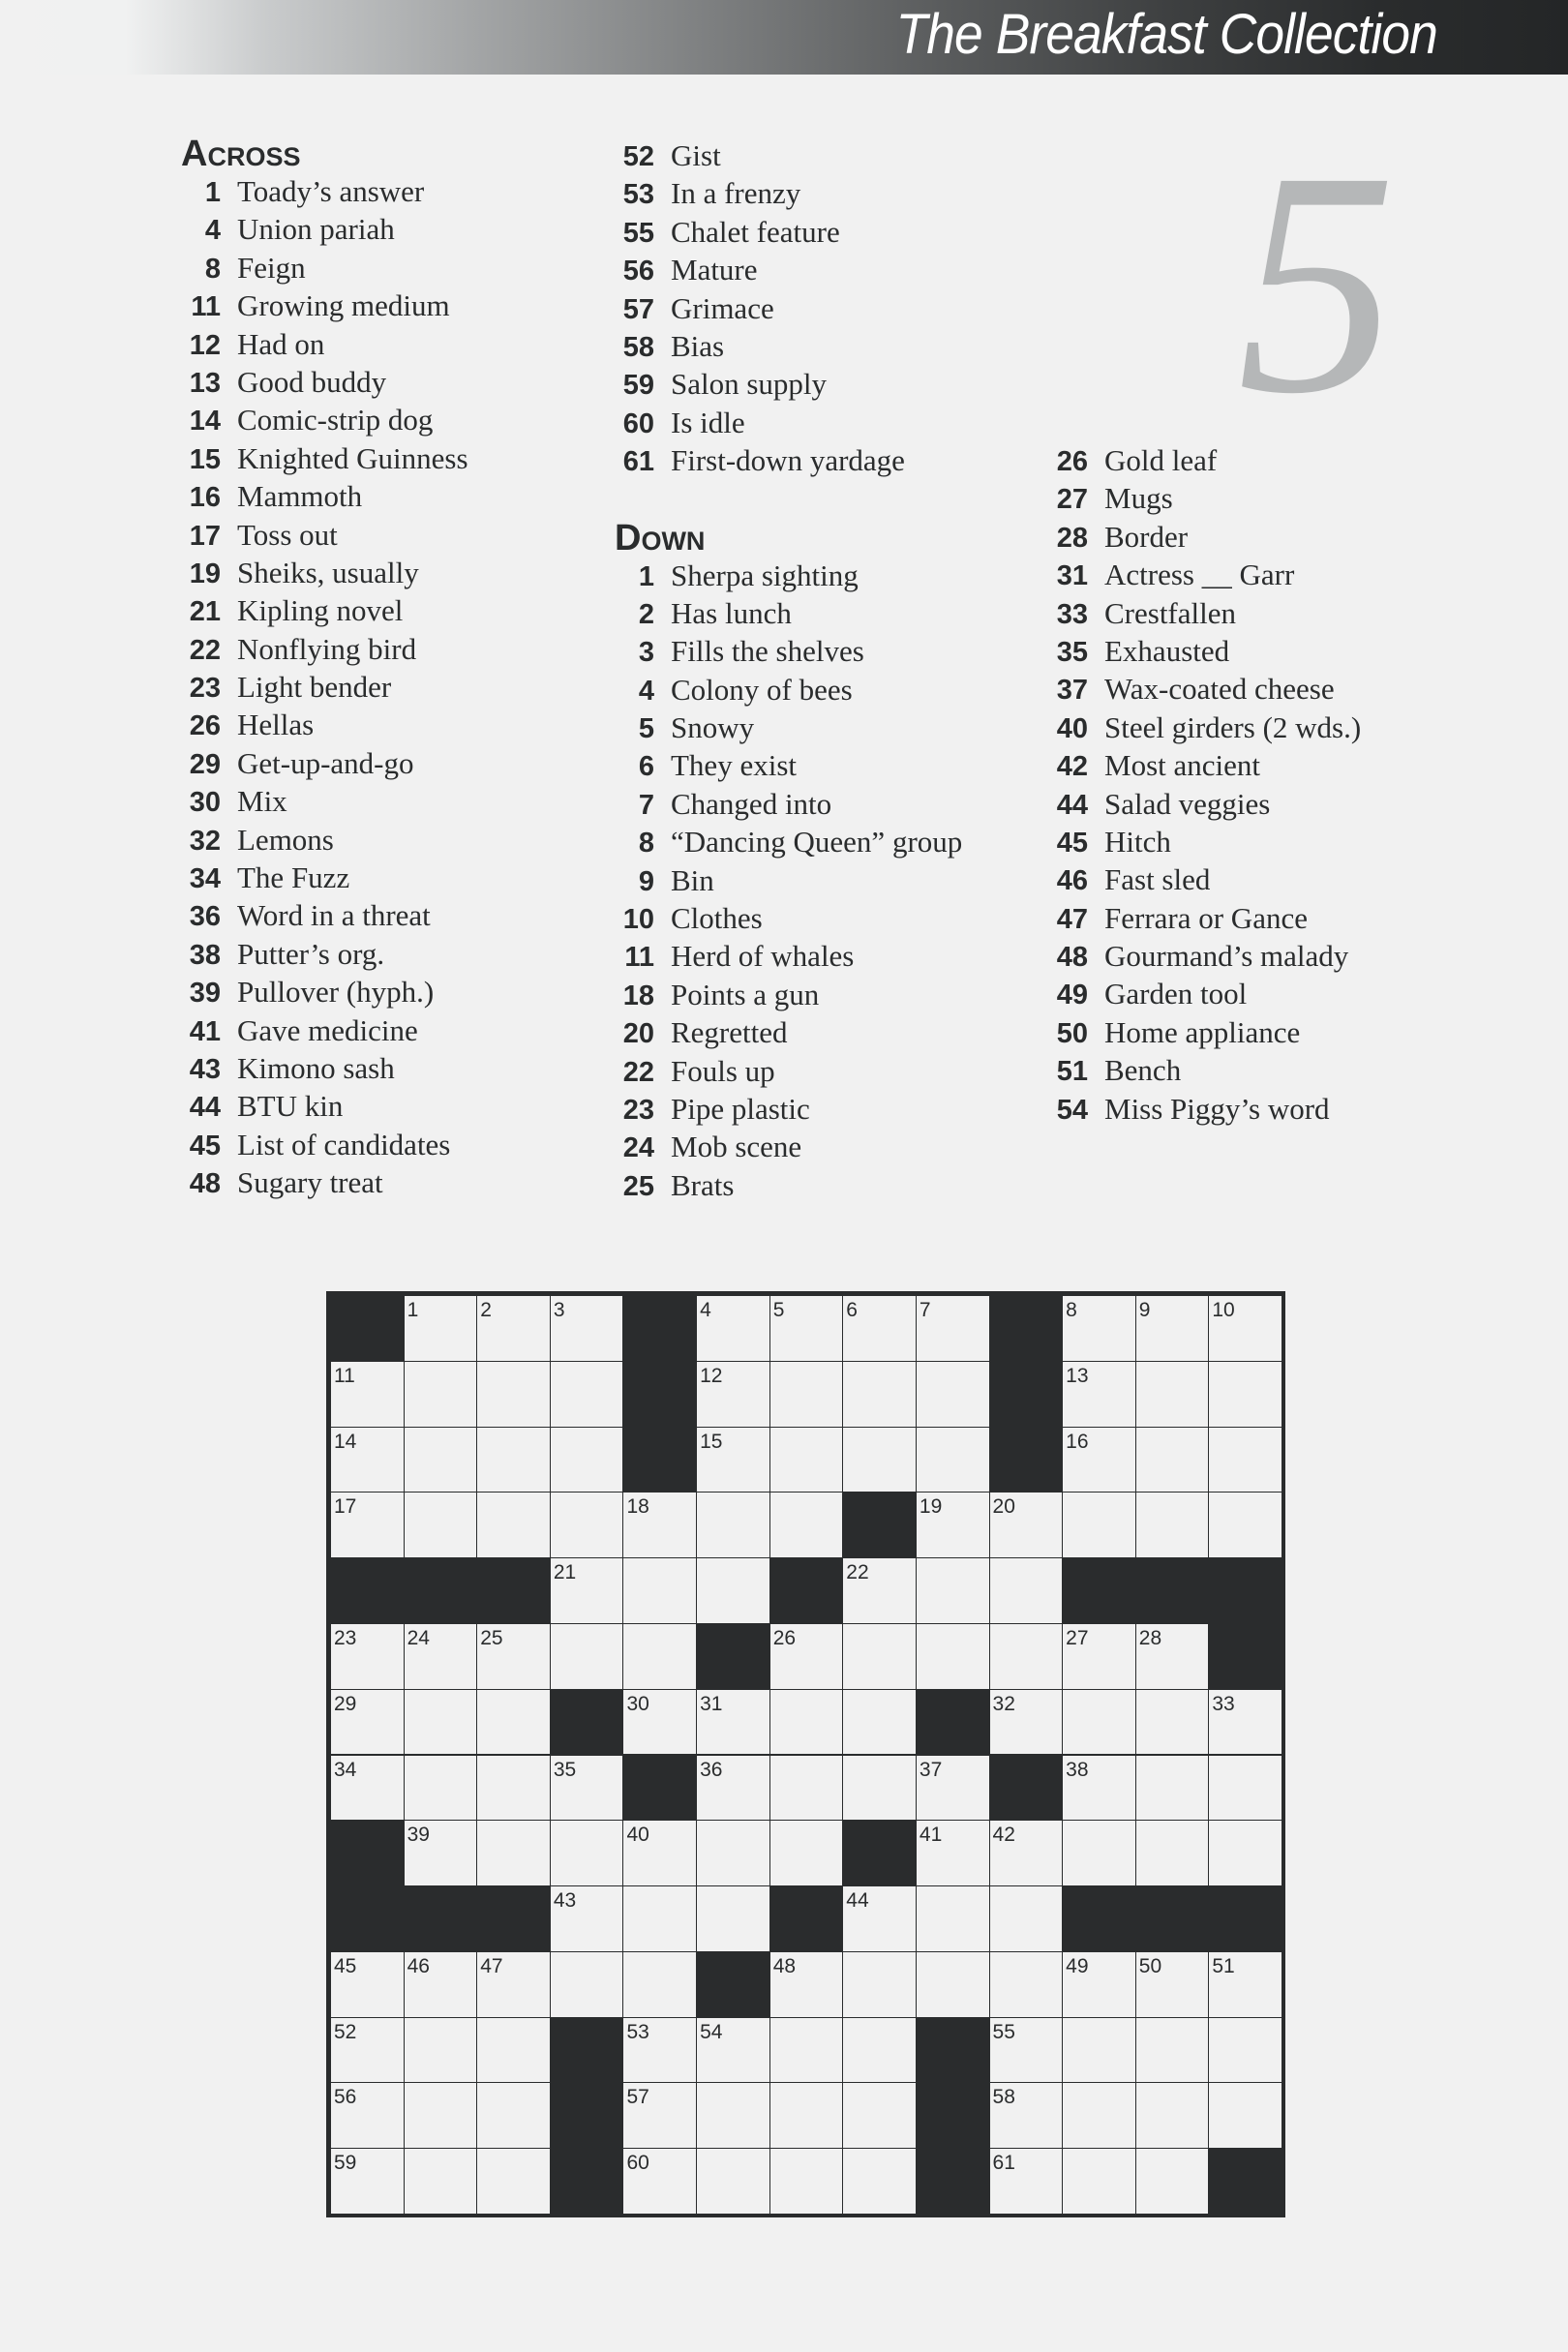 The height and width of the screenshot is (2352, 1568). I want to click on grid-cell: 60, so click(660, 2181).